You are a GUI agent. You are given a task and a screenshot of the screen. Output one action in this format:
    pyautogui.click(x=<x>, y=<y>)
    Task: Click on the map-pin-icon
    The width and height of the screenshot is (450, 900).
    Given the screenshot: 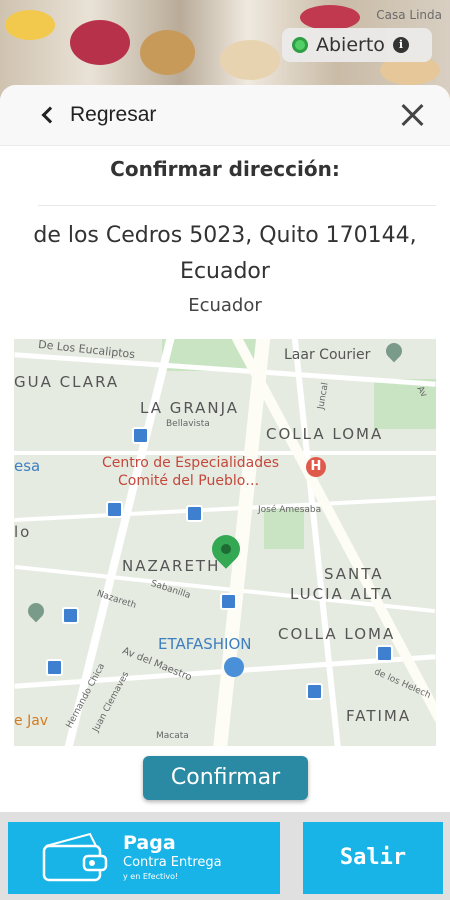 What is the action you would take?
    pyautogui.click(x=394, y=351)
    